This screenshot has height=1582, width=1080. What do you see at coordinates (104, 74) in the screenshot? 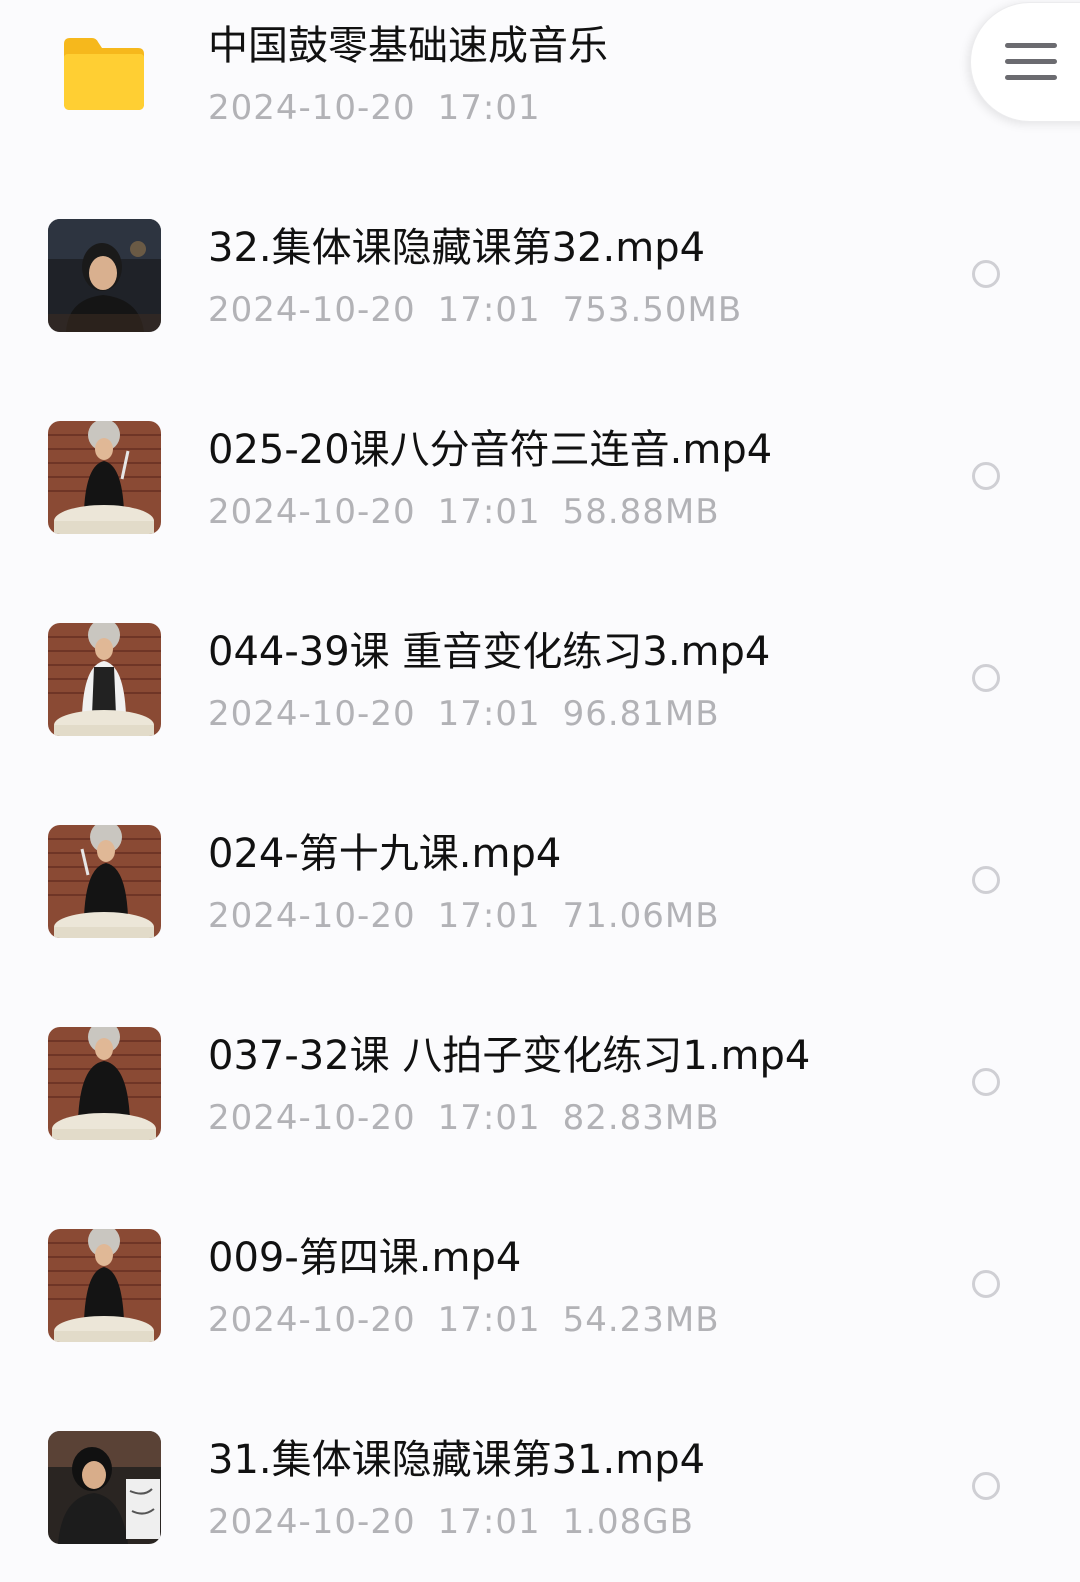
I see `folder-icon` at bounding box center [104, 74].